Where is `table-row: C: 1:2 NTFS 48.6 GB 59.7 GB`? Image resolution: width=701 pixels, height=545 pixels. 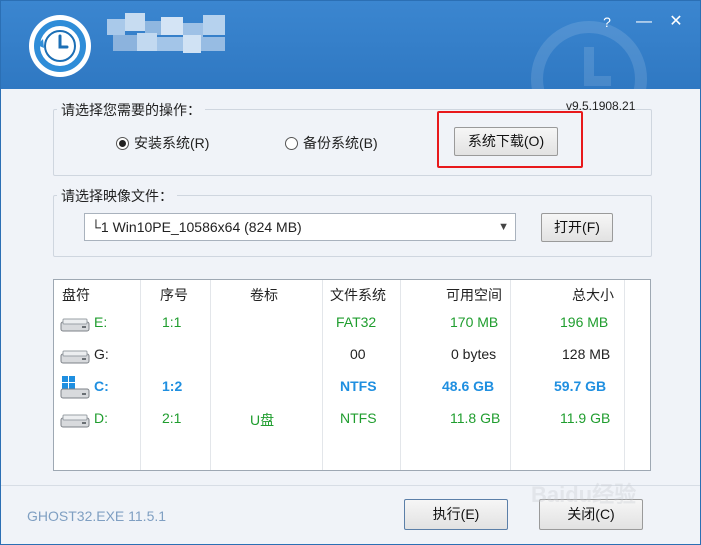
table-row: C: 1:2 NTFS 48.6 GB 59.7 GB is located at coordinates (352, 388).